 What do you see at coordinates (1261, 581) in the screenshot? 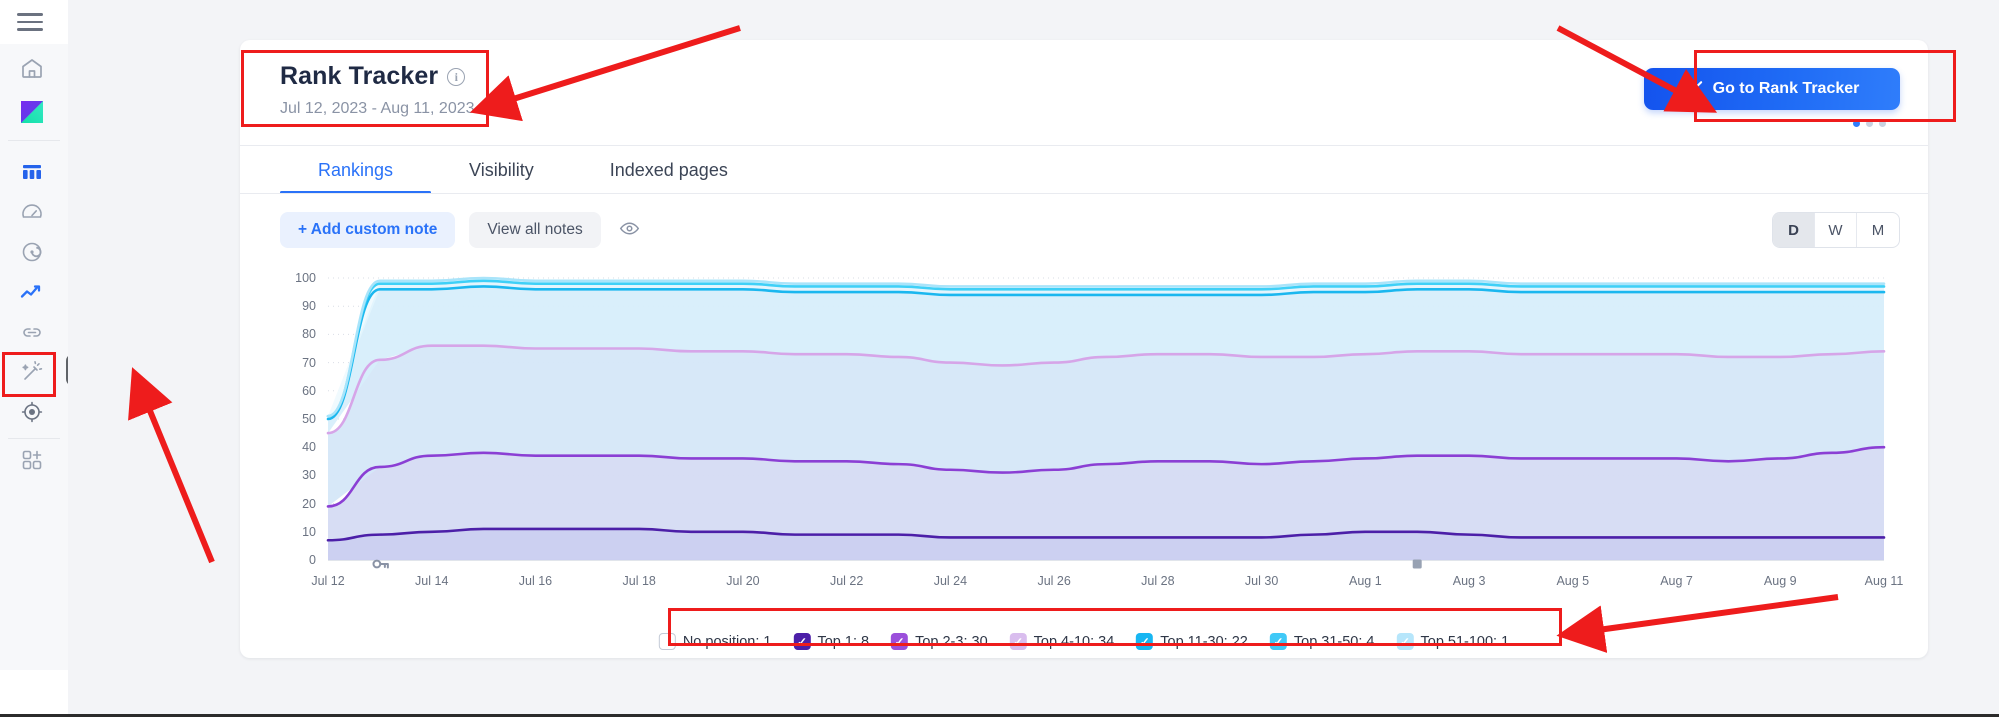
I see `x-axis-tick: Jul 30` at bounding box center [1261, 581].